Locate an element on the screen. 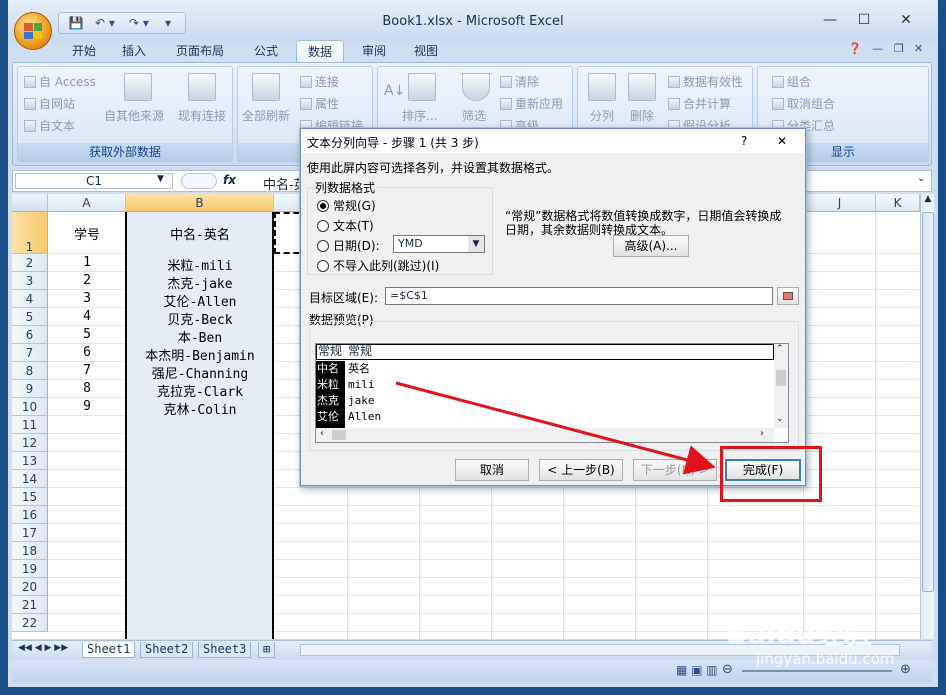 The image size is (946, 695). annotation-highlight-box is located at coordinates (771, 474).